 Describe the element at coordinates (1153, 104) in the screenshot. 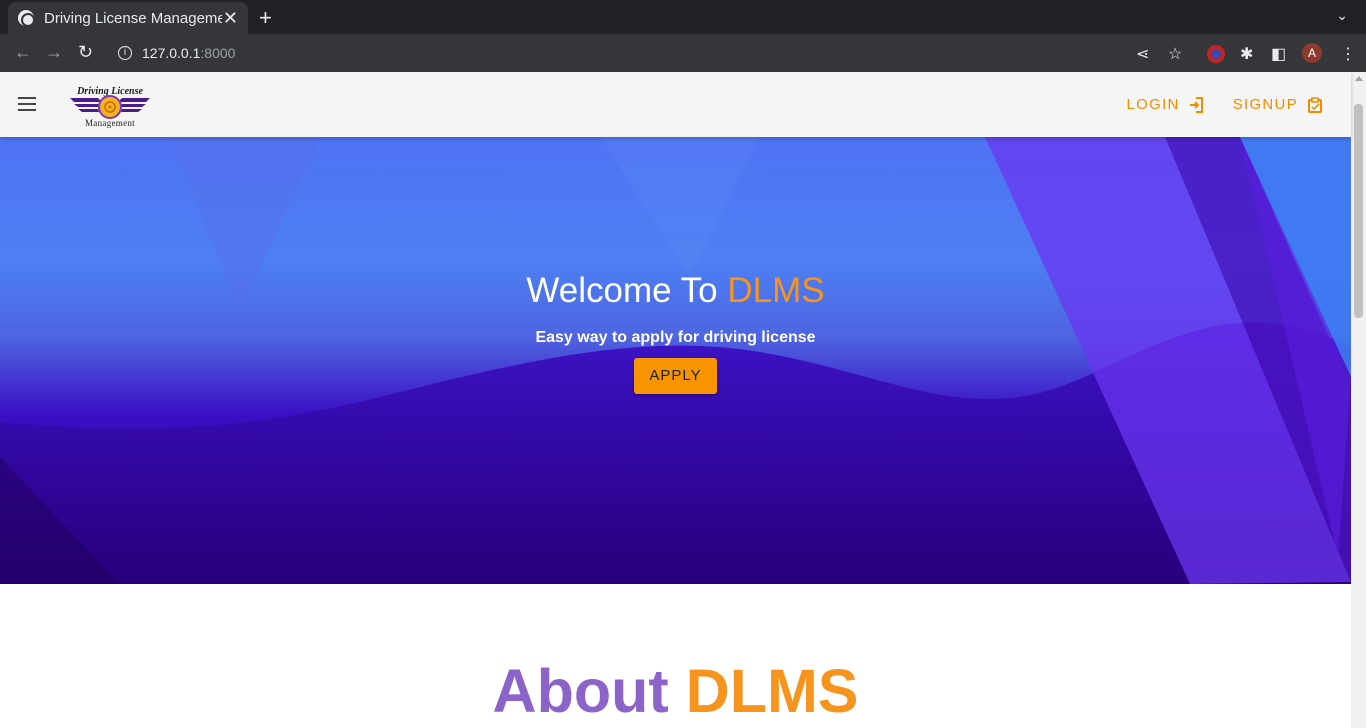

I see `login-label: LOGIN` at that location.